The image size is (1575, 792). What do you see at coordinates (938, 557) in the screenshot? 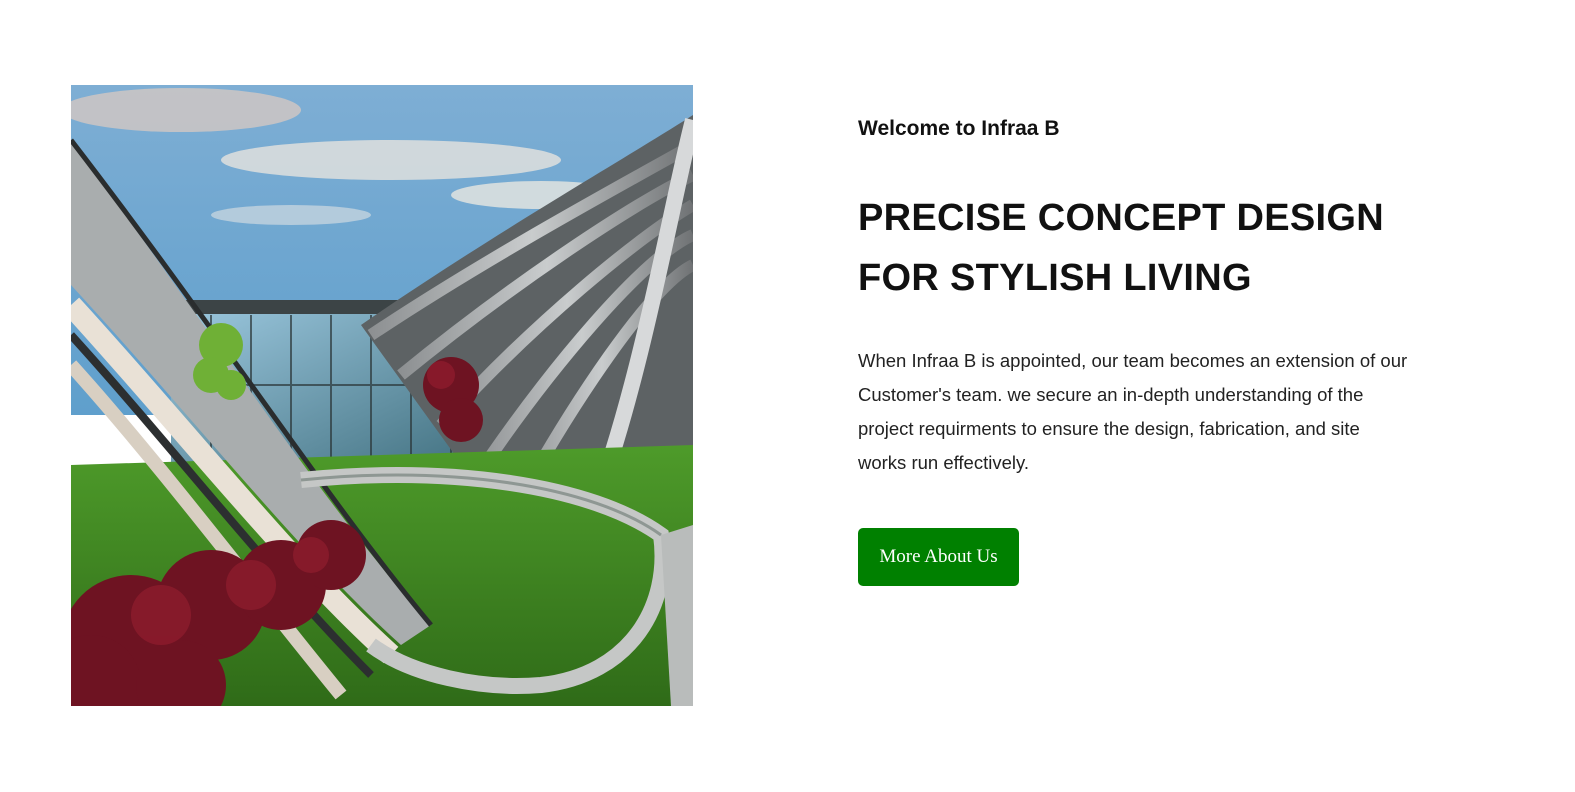
I see `more-about-us-button: More About Us` at bounding box center [938, 557].